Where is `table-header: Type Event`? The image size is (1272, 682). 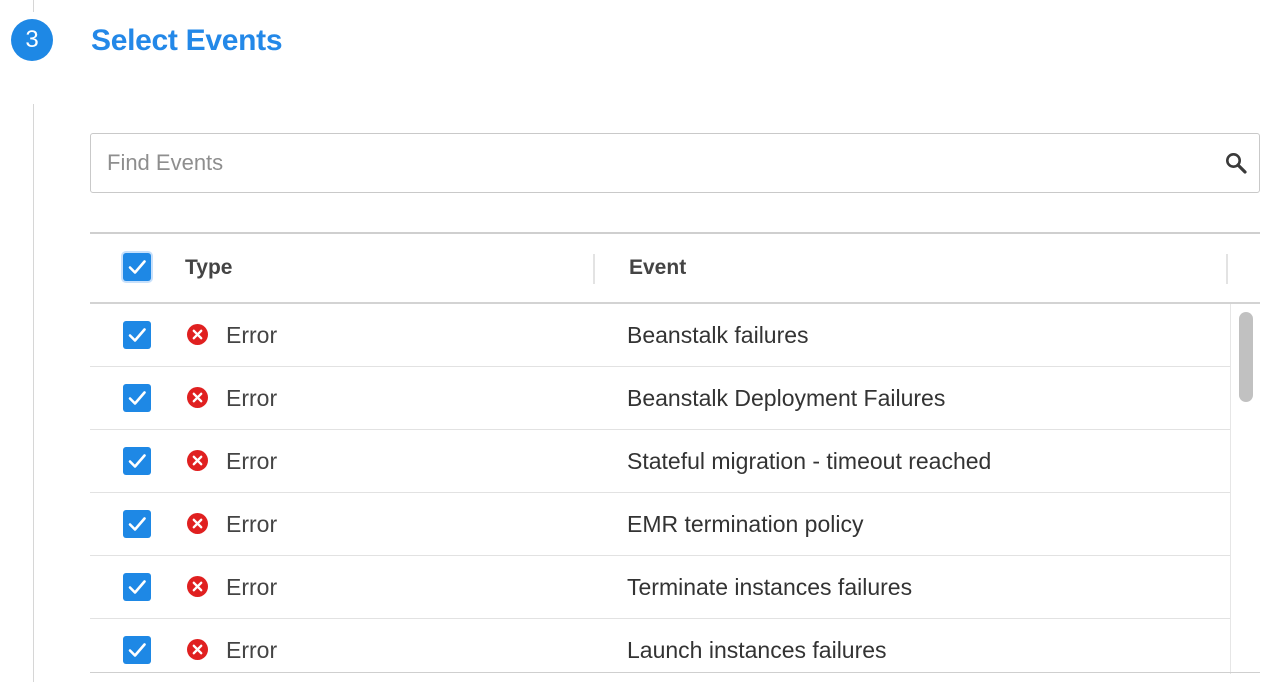
table-header: Type Event is located at coordinates (675, 269).